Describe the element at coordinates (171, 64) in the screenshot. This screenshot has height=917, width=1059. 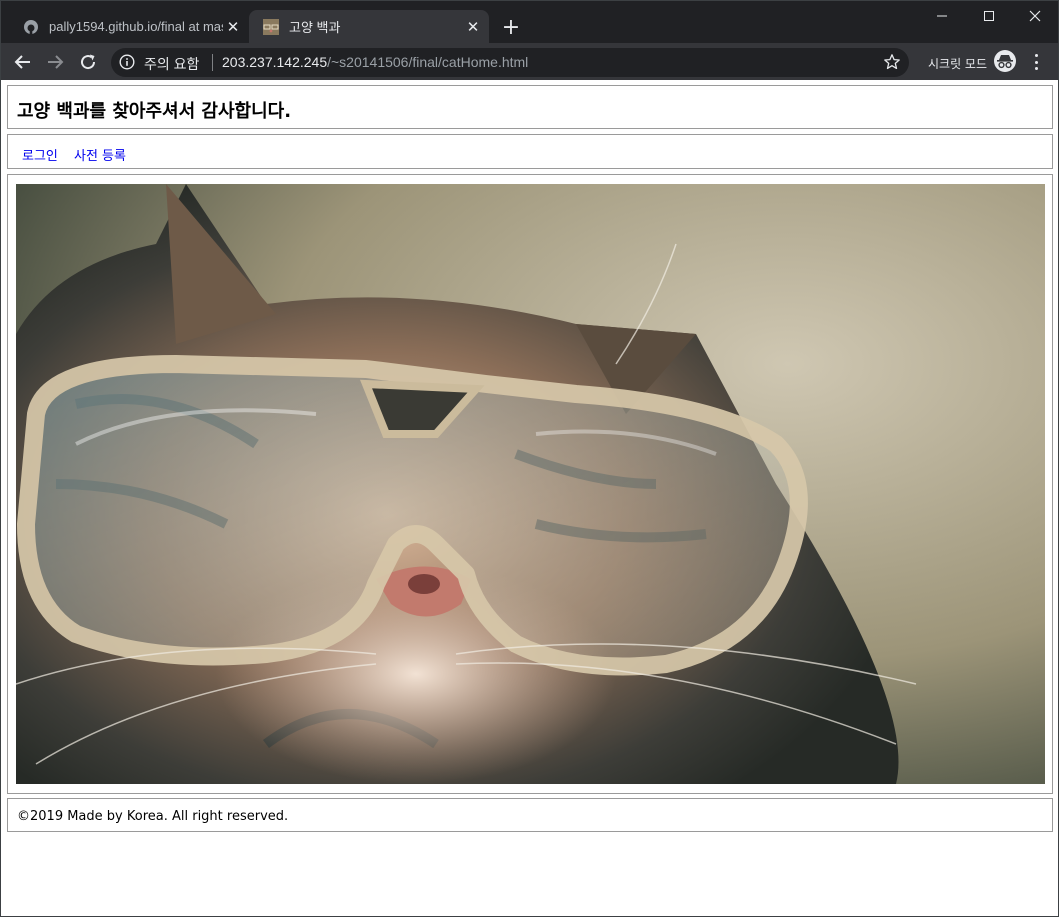
I see `security-warning-label: 주의 요함` at that location.